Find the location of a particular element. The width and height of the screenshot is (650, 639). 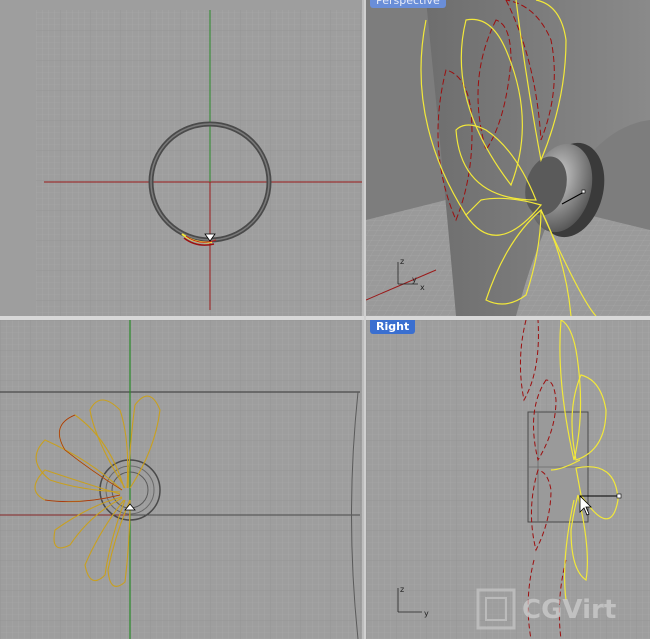

axis-label-x: x is located at coordinates (422, 287).